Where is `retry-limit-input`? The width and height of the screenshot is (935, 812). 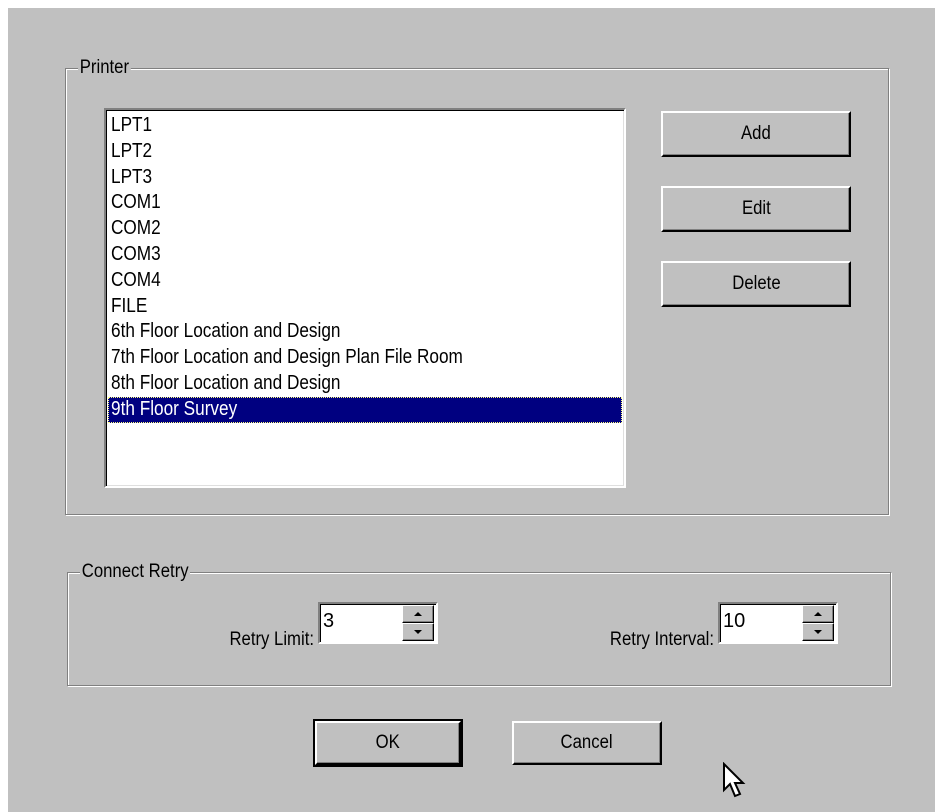 retry-limit-input is located at coordinates (360, 621).